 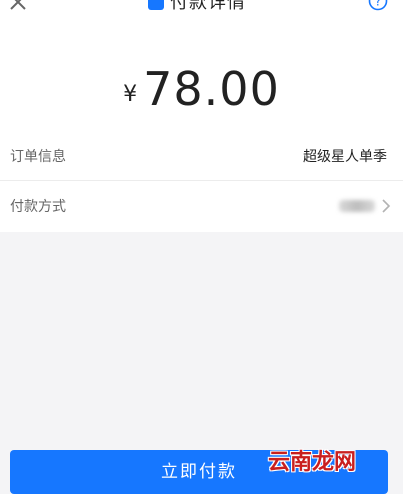 I want to click on payment-method-value, so click(x=357, y=206).